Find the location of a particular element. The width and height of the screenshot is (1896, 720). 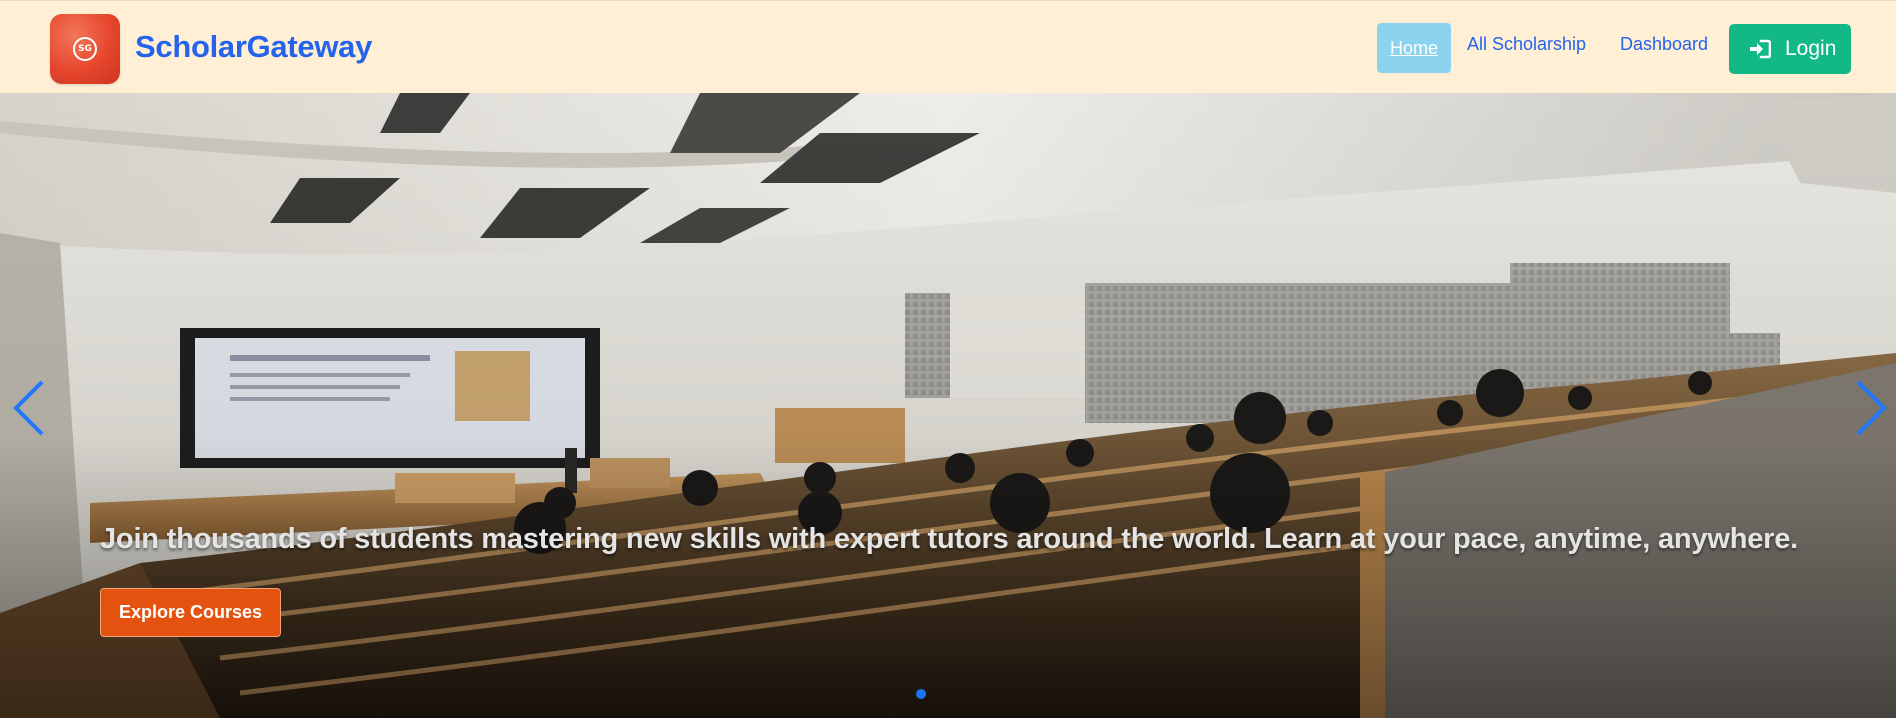

logo: SG is located at coordinates (85, 49).